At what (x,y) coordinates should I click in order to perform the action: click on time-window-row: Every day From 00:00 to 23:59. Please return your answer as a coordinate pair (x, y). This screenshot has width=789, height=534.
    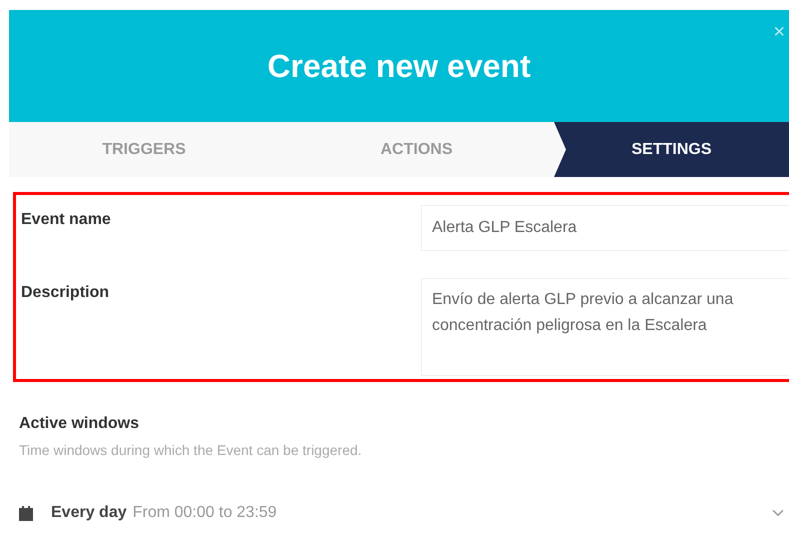
    Looking at the image, I should click on (404, 513).